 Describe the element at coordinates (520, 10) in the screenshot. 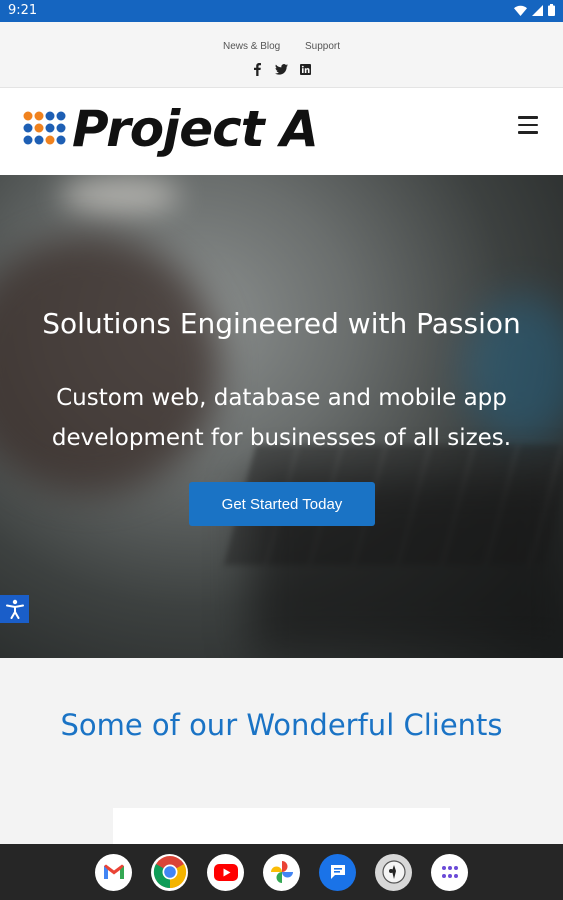

I see `wifi-icon` at that location.